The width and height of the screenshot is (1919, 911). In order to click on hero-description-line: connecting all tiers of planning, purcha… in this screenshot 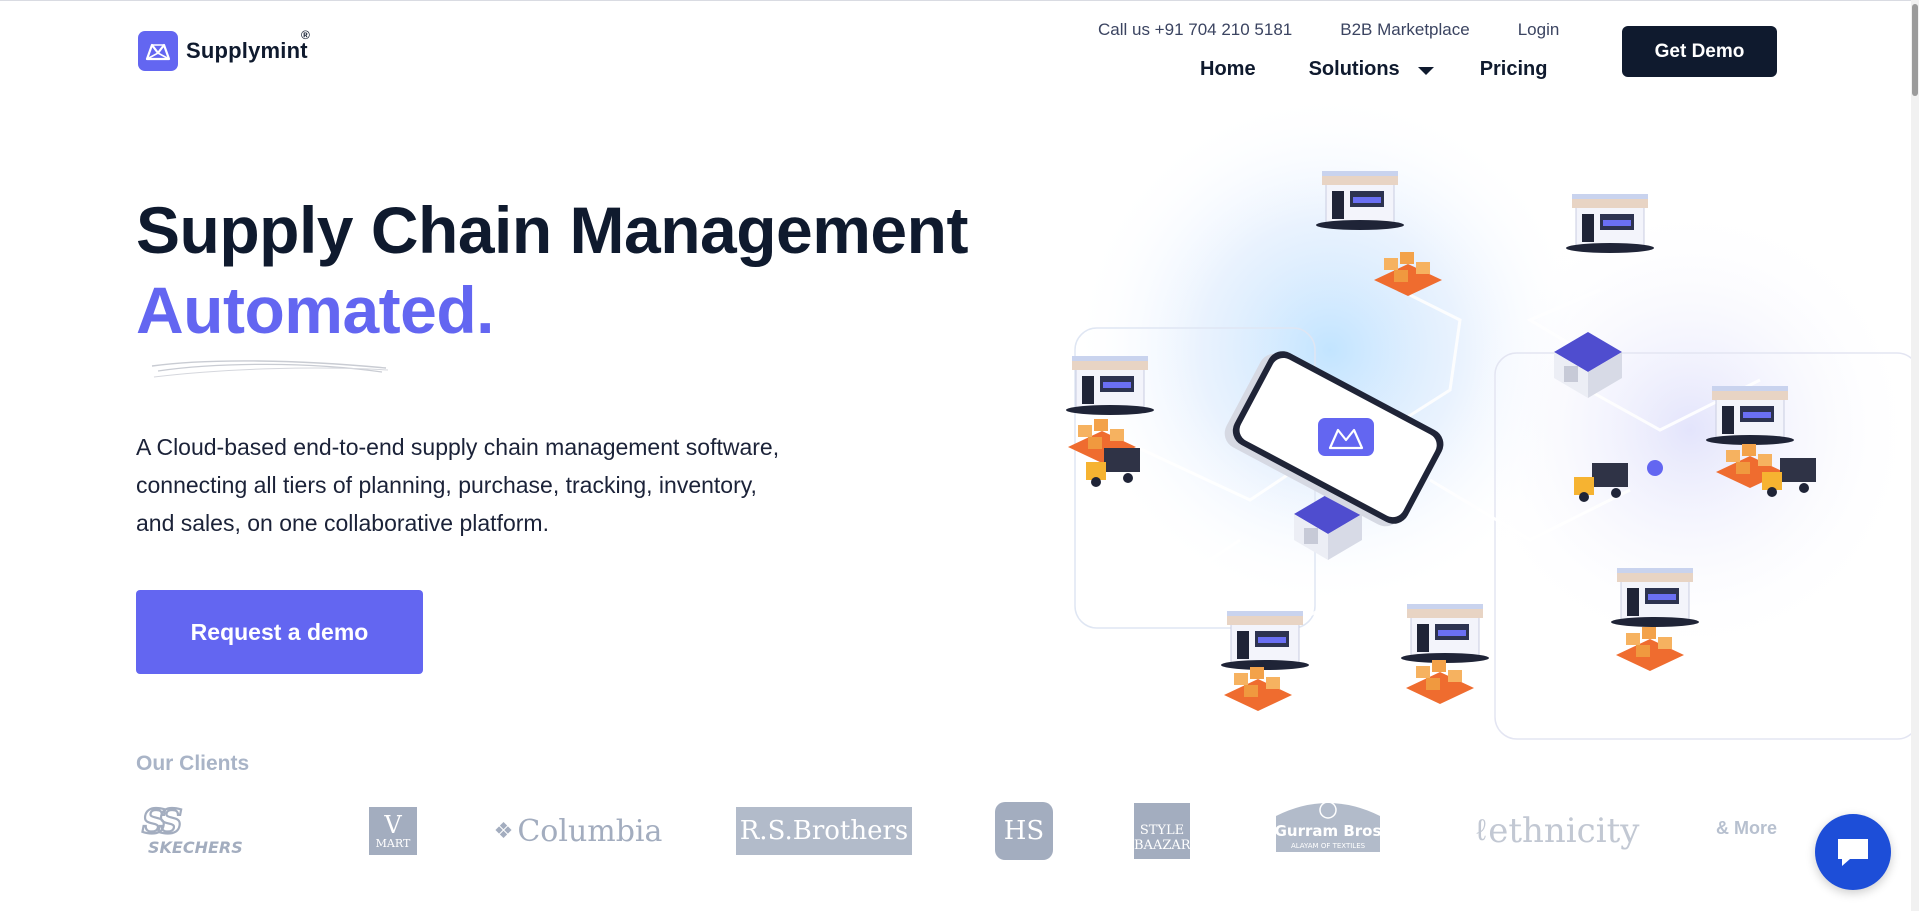, I will do `click(446, 485)`.